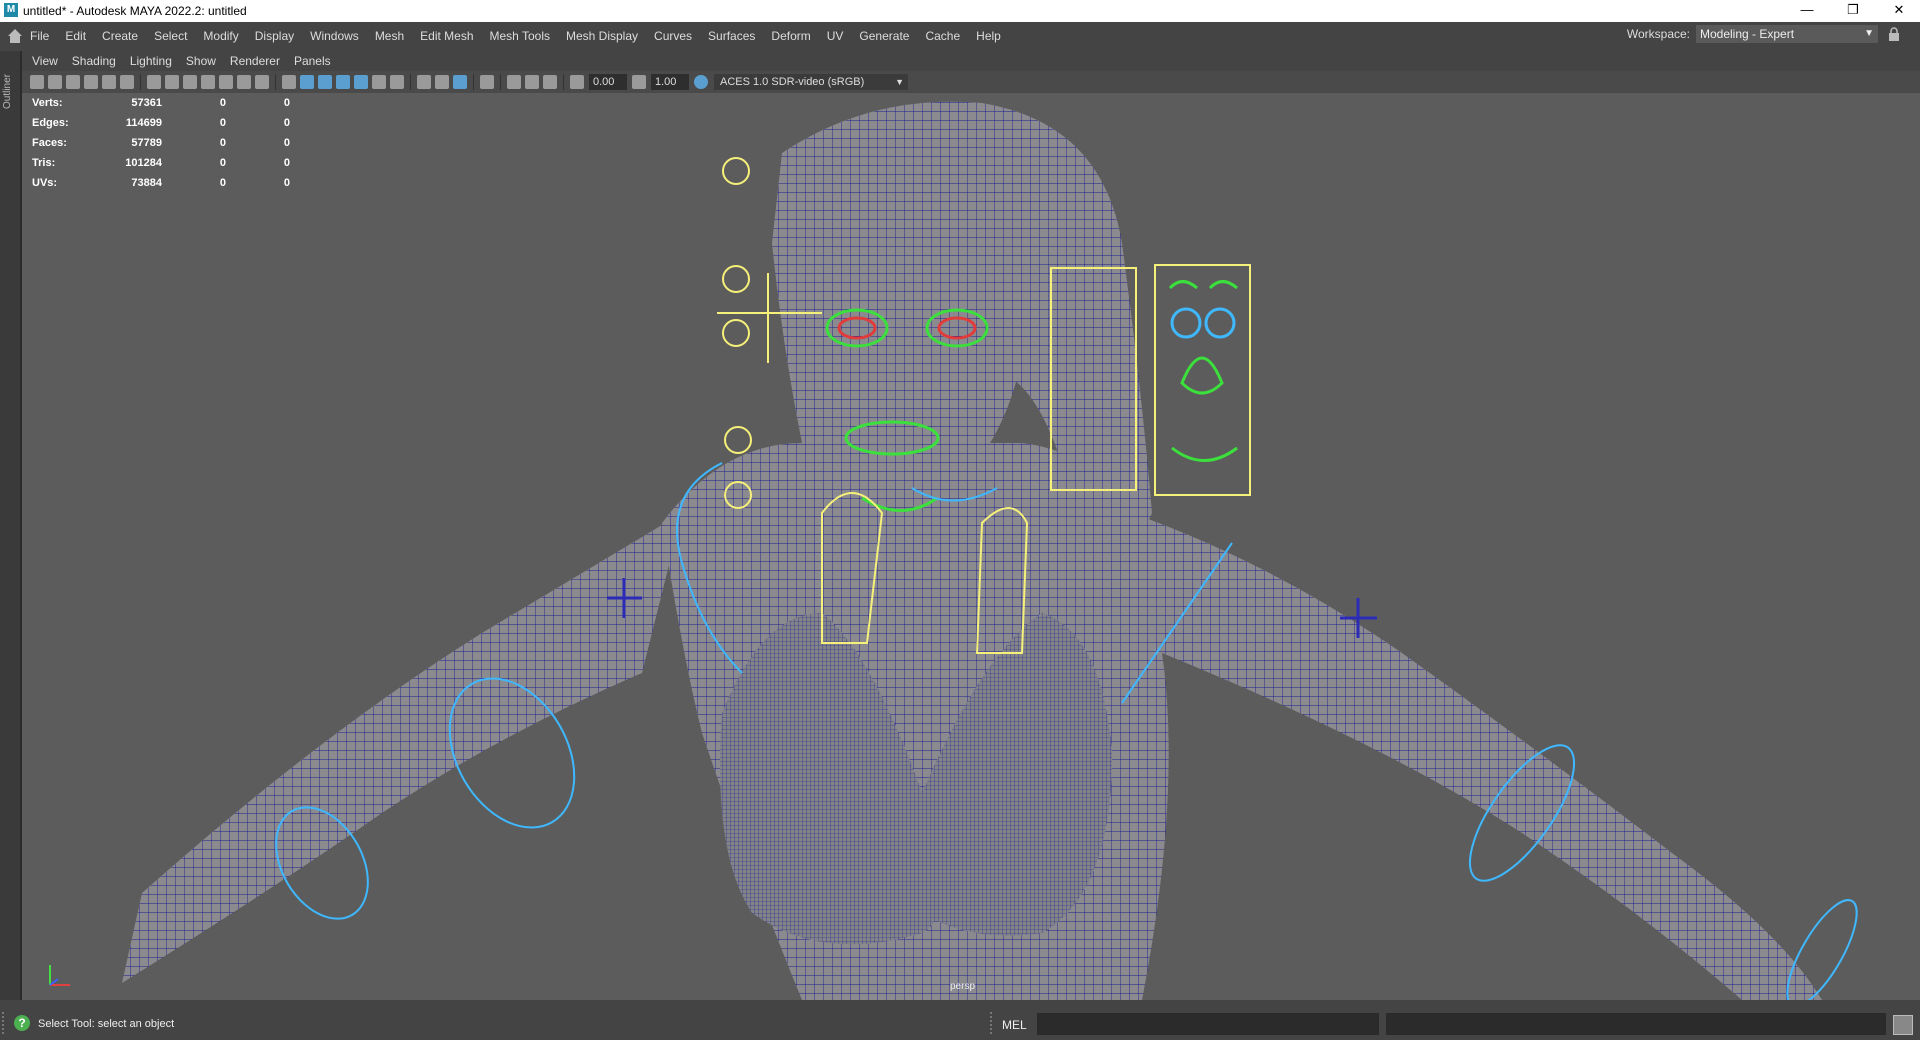 The width and height of the screenshot is (1920, 1040). I want to click on color-management-icon, so click(701, 82).